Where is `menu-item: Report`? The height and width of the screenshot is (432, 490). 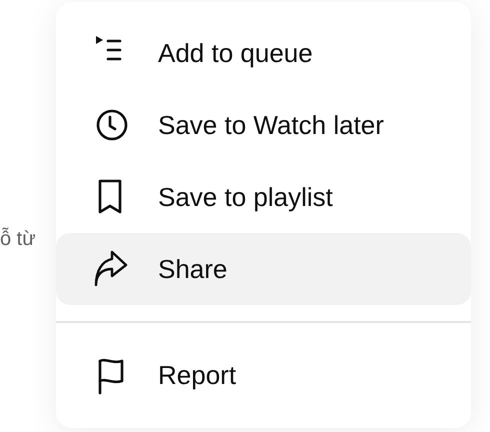
menu-item: Report is located at coordinates (263, 375).